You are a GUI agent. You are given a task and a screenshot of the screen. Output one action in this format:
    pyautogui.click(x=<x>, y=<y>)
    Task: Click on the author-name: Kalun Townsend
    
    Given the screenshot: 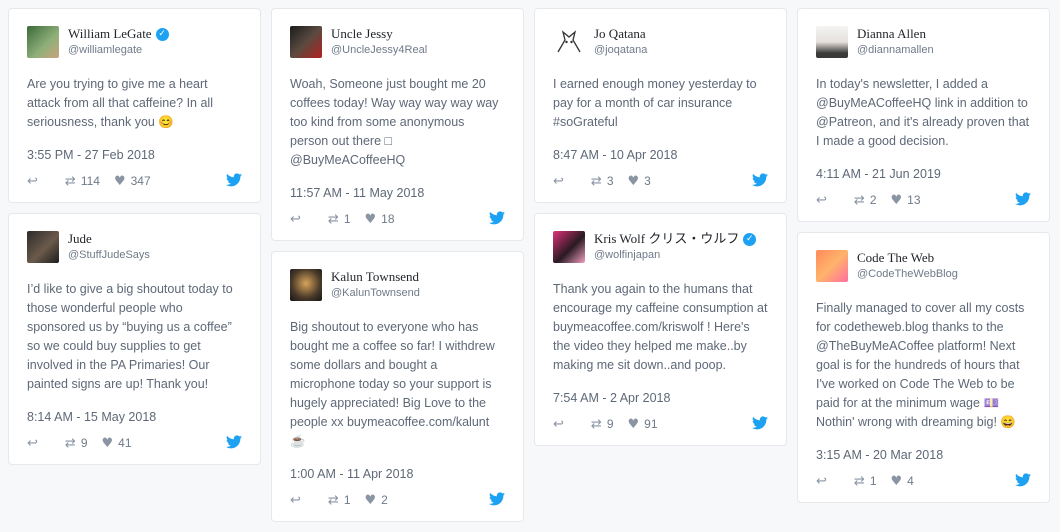 What is the action you would take?
    pyautogui.click(x=375, y=277)
    